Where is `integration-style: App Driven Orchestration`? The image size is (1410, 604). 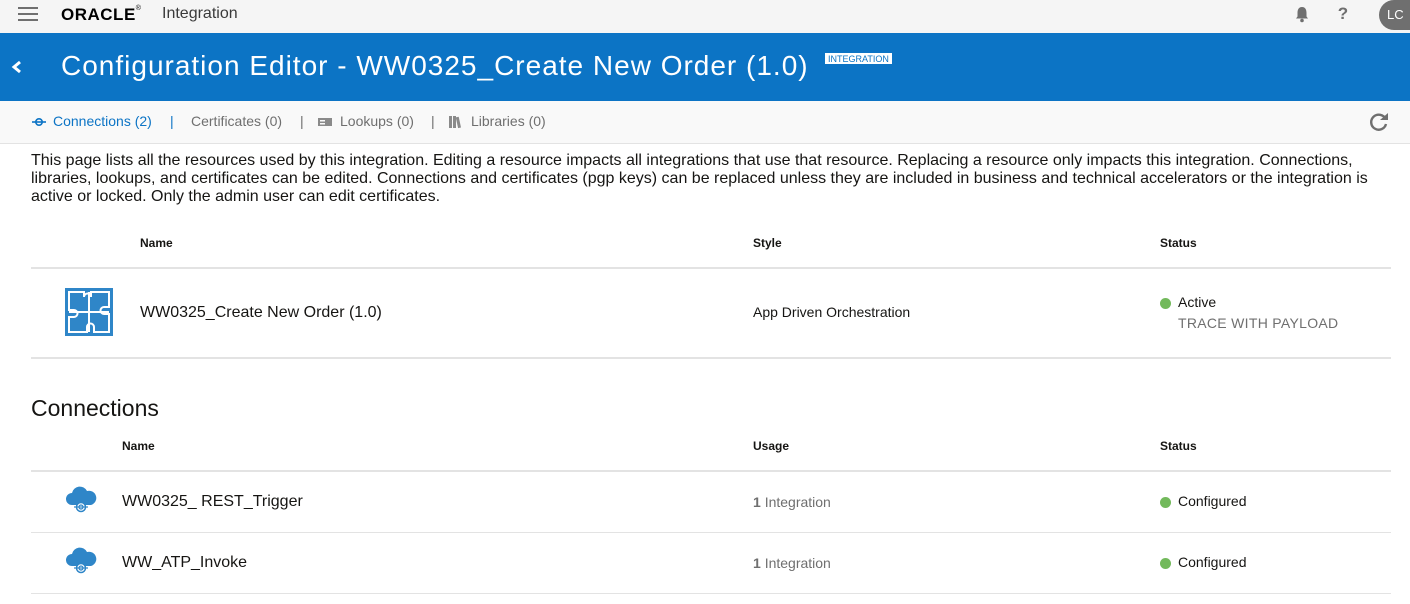
integration-style: App Driven Orchestration is located at coordinates (832, 312).